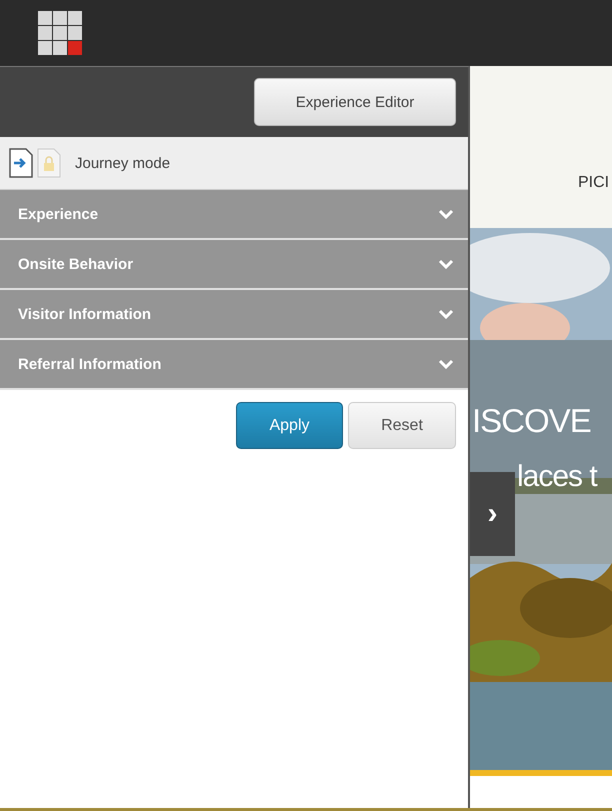 Image resolution: width=612 pixels, height=811 pixels. I want to click on accordion-header: Experience, so click(234, 215).